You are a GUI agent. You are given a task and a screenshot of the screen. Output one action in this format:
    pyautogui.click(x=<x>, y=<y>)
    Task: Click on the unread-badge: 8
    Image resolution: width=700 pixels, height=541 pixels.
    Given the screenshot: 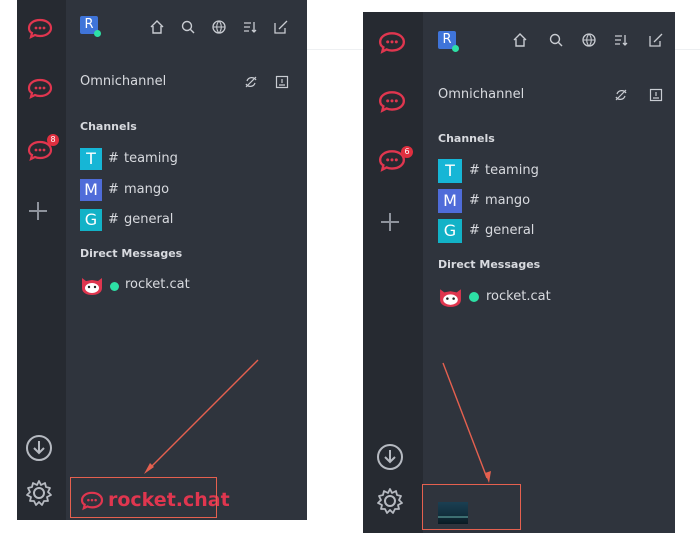 What is the action you would take?
    pyautogui.click(x=53, y=140)
    